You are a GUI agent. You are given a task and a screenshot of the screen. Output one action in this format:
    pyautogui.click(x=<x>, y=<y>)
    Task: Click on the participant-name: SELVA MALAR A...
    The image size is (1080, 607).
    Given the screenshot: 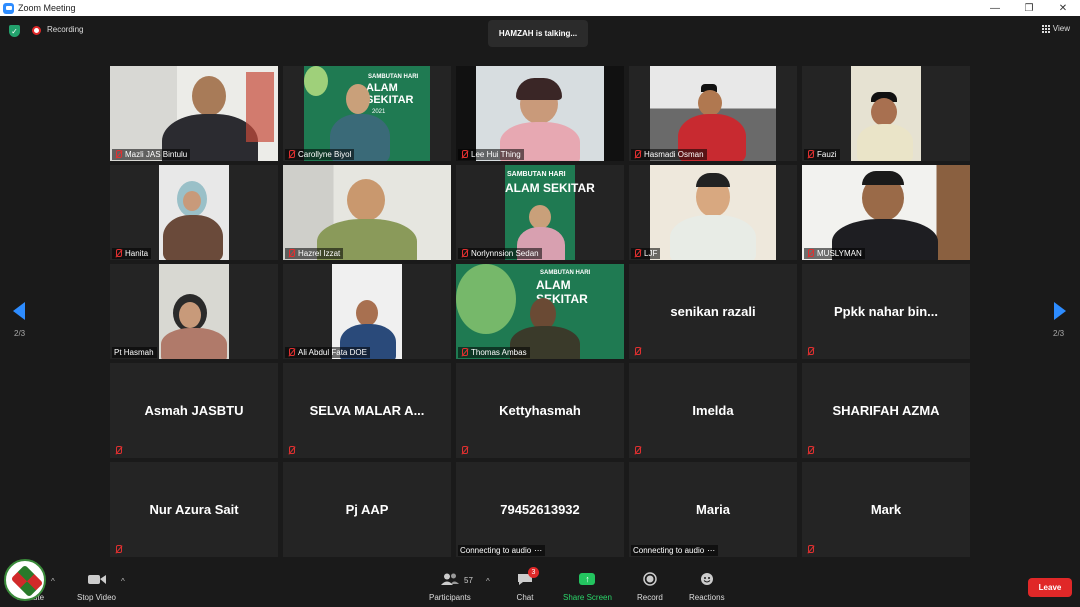 What is the action you would take?
    pyautogui.click(x=367, y=410)
    